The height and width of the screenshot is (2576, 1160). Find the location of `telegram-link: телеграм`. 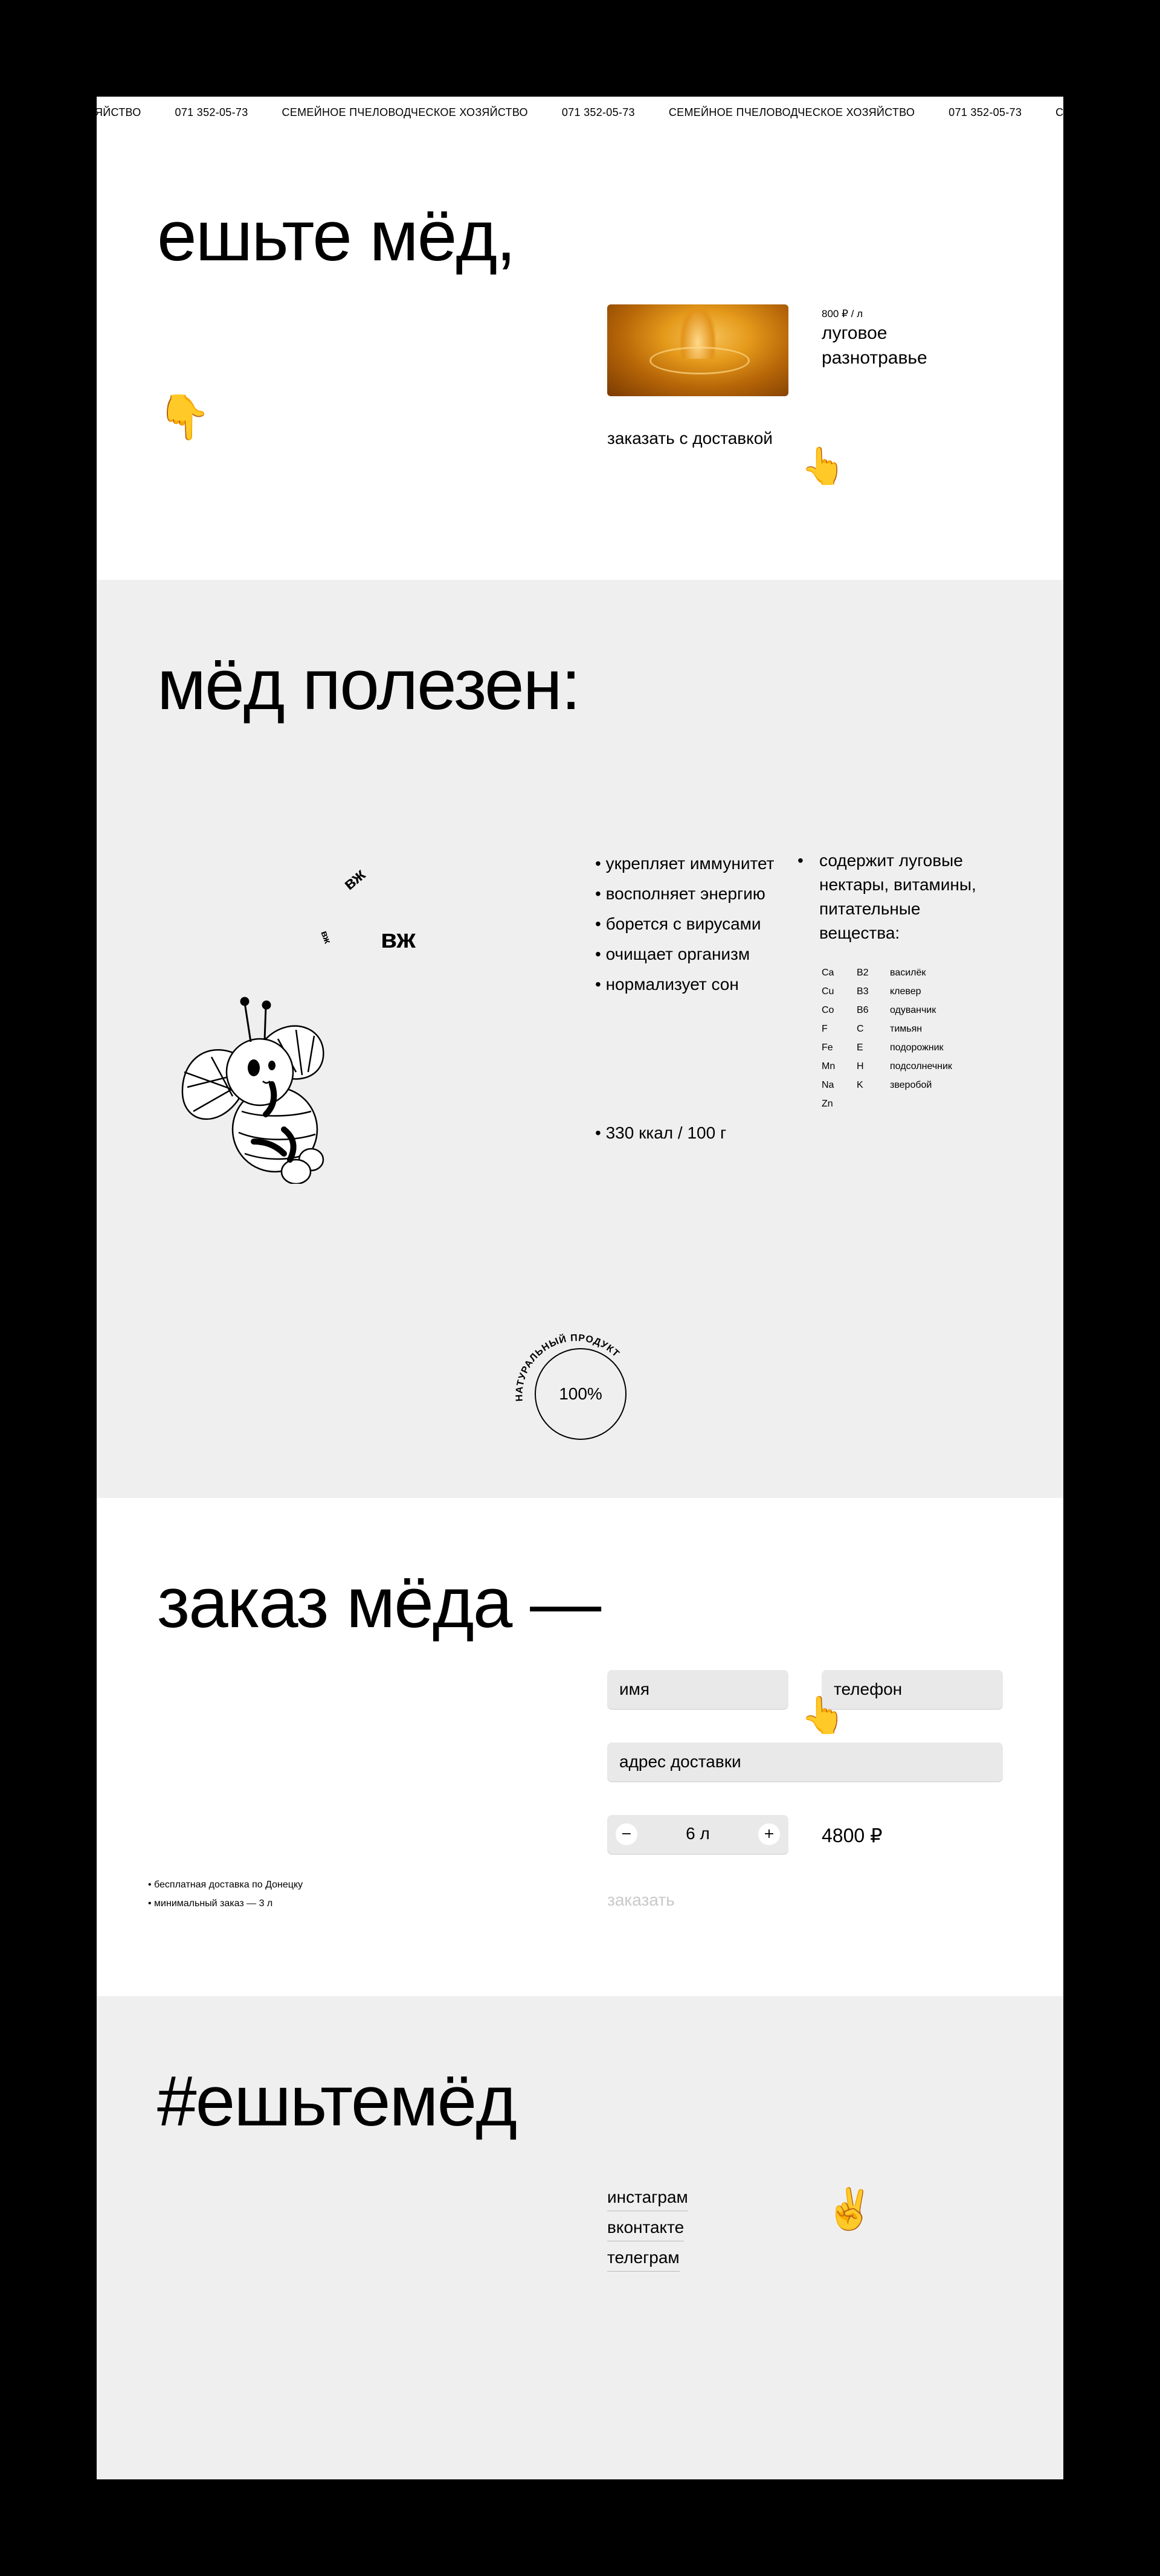

telegram-link: телеграм is located at coordinates (643, 2260).